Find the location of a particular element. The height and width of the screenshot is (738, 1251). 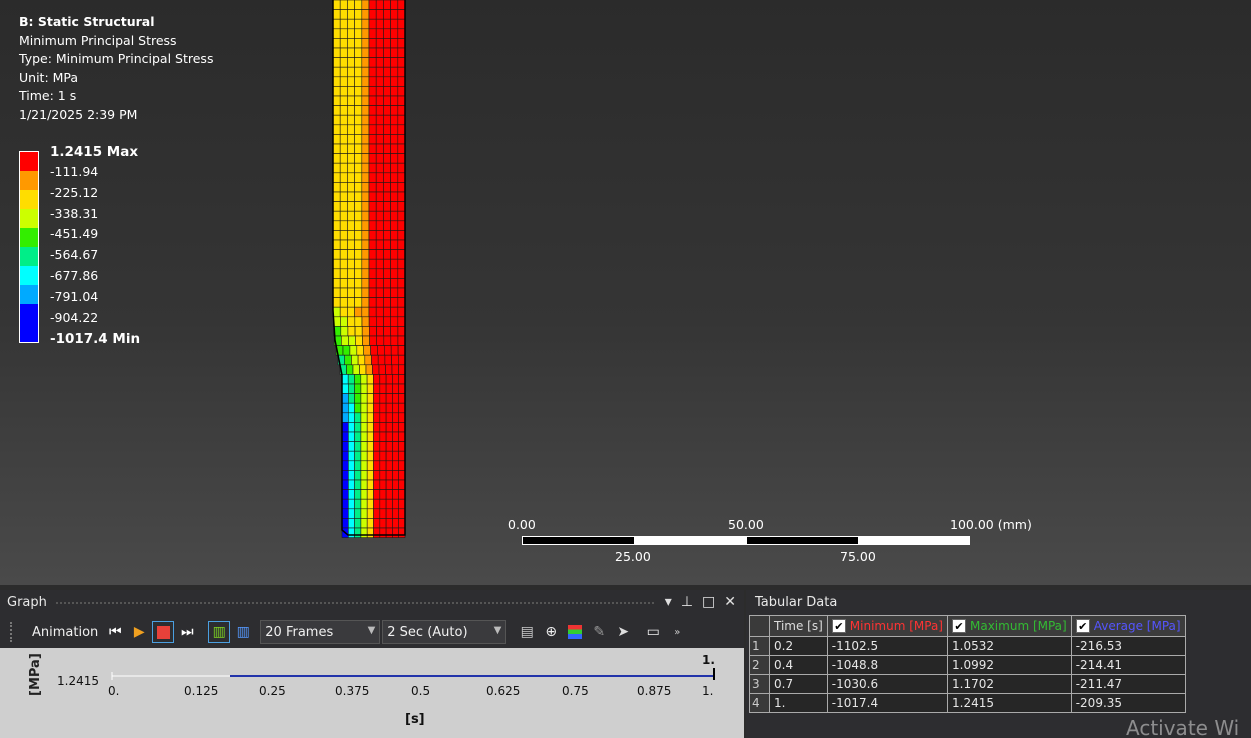

cell-time: 0.2 is located at coordinates (798, 646).